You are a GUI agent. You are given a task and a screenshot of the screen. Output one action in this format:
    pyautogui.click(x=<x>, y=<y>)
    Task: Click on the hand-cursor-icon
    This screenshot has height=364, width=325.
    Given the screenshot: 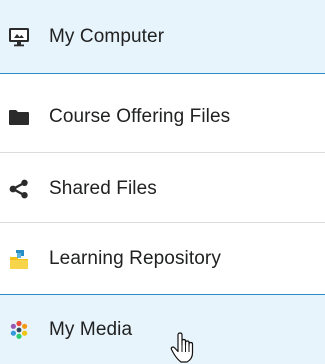 What is the action you would take?
    pyautogui.click(x=183, y=348)
    